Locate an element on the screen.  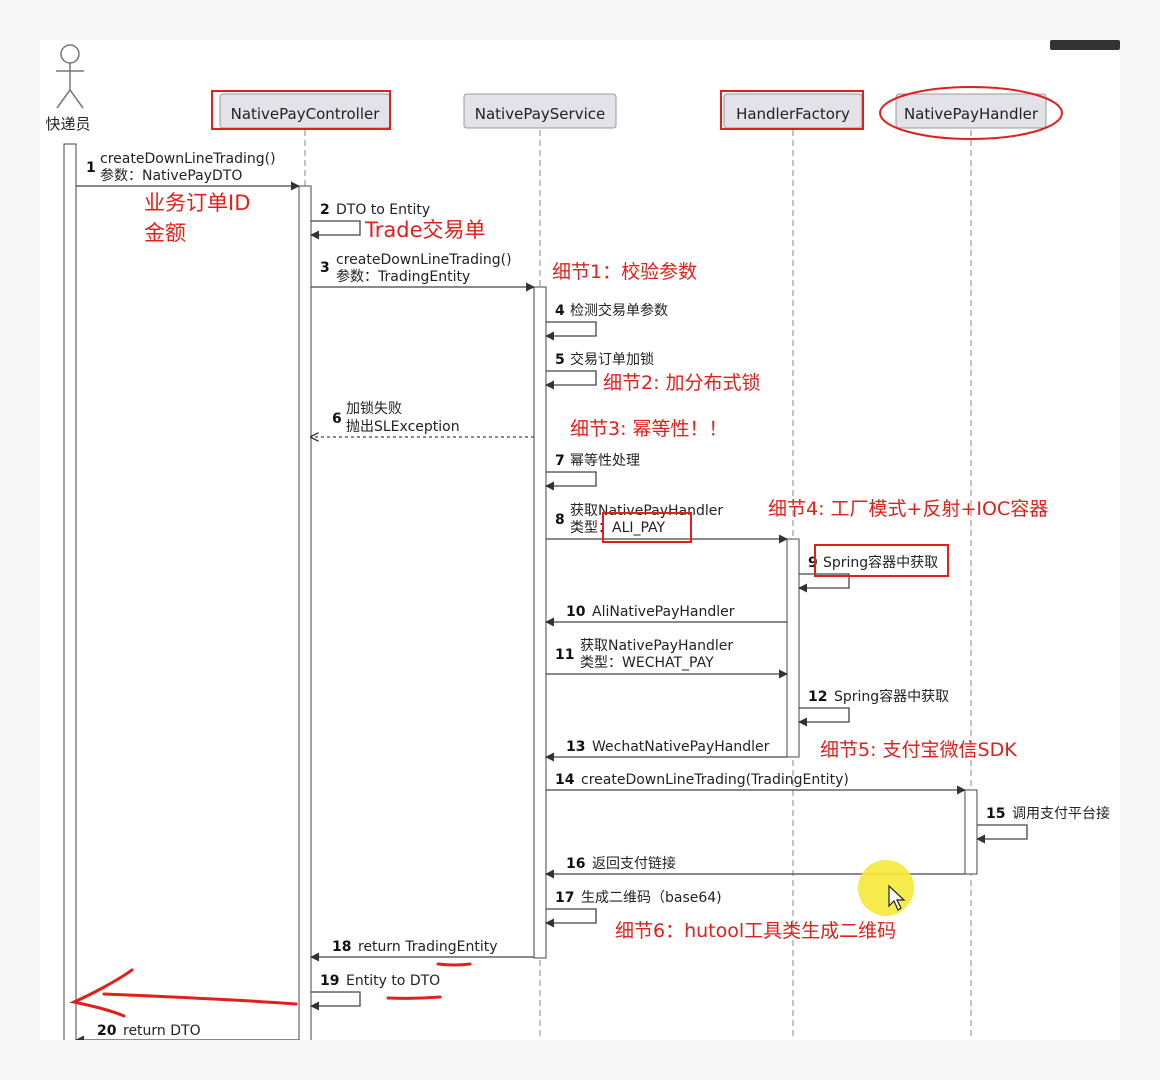
annotation-detail-2: 细节2: 加分布式锁 is located at coordinates (682, 383).